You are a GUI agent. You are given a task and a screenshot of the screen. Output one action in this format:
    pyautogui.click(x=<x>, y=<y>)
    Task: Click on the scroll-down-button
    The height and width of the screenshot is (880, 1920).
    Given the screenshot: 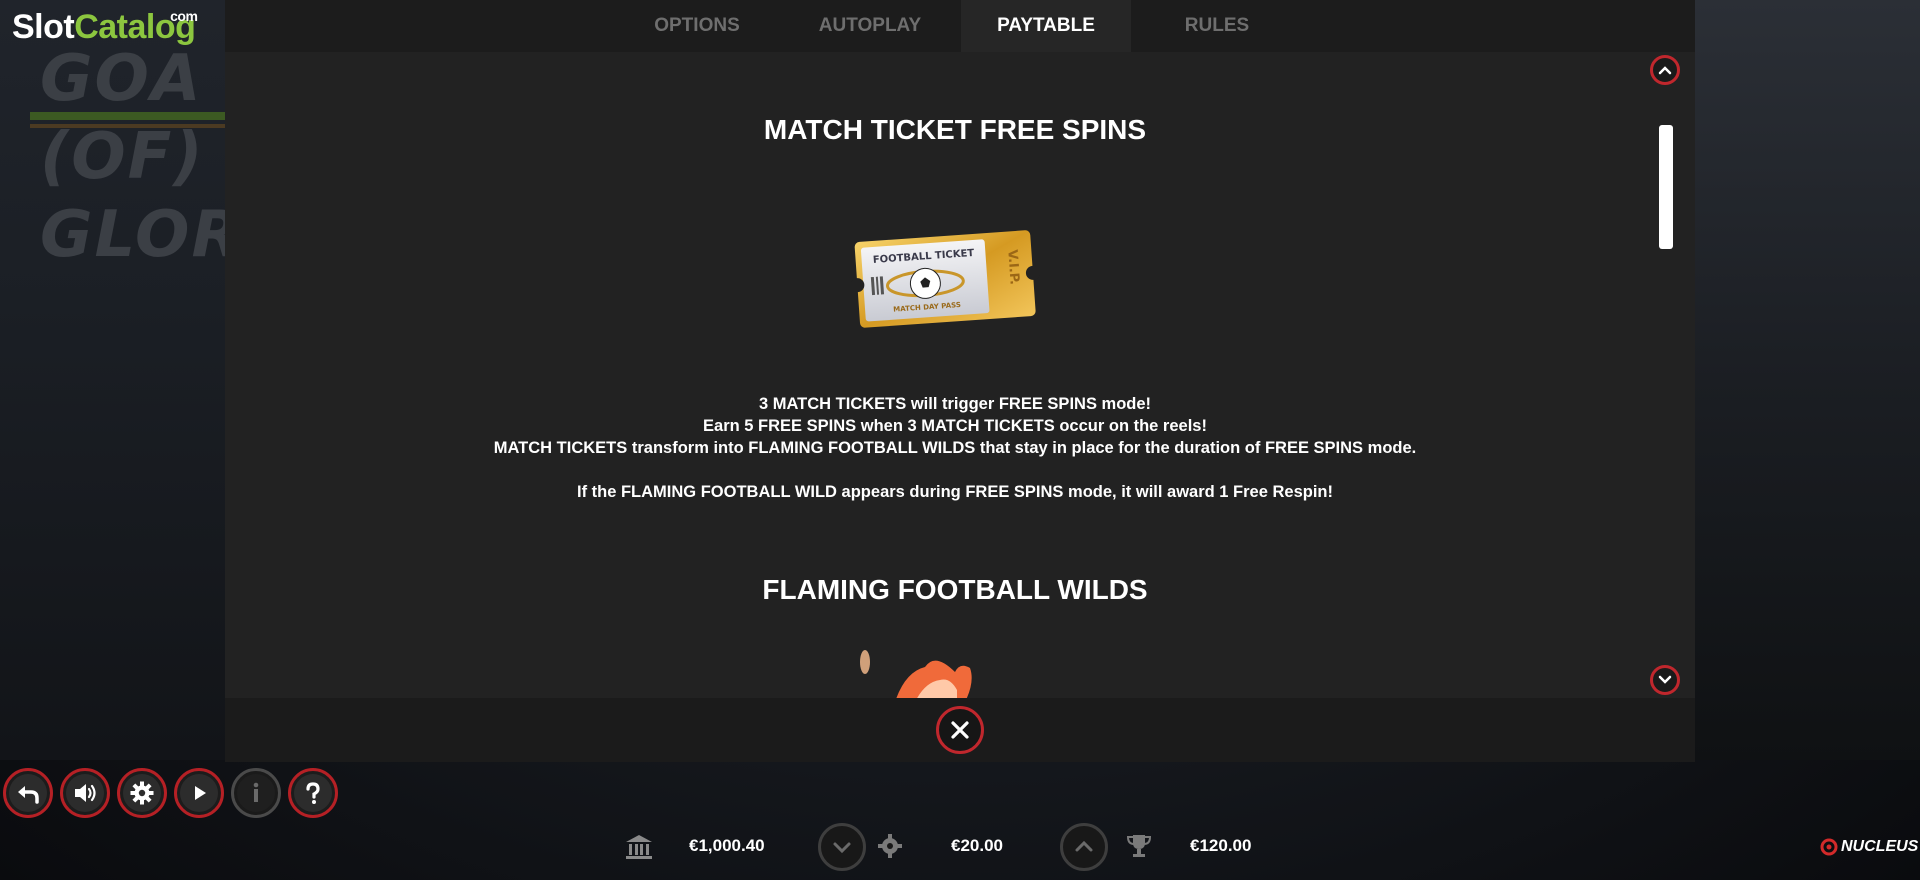 What is the action you would take?
    pyautogui.click(x=1665, y=680)
    